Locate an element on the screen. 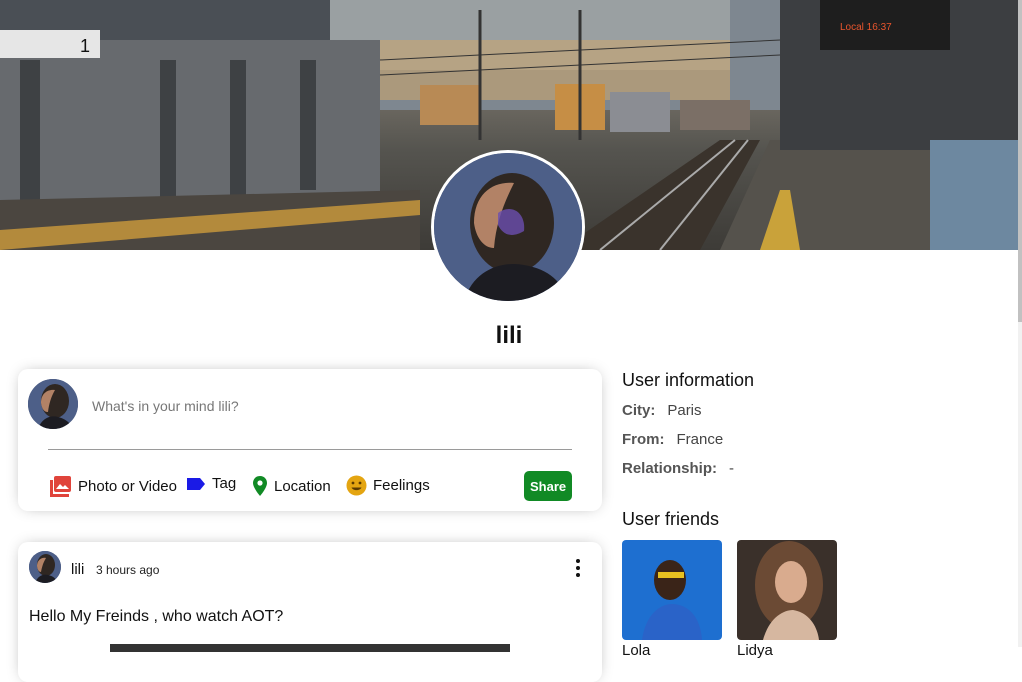  label-icon is located at coordinates (196, 483).